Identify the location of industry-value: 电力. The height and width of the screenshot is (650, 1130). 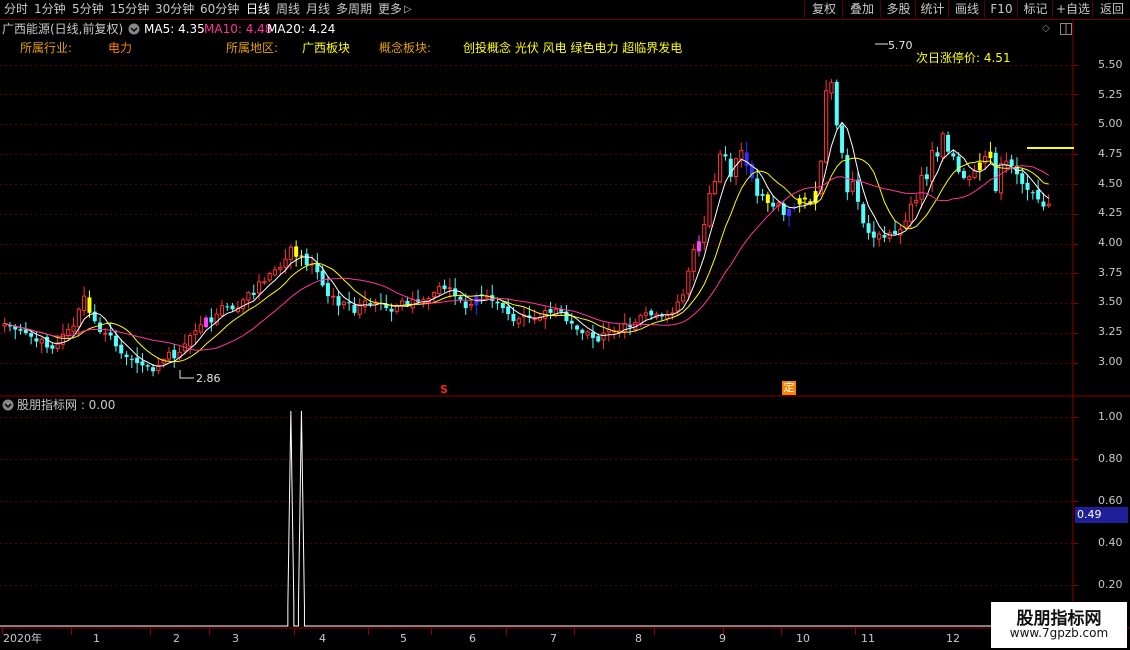
(120, 48).